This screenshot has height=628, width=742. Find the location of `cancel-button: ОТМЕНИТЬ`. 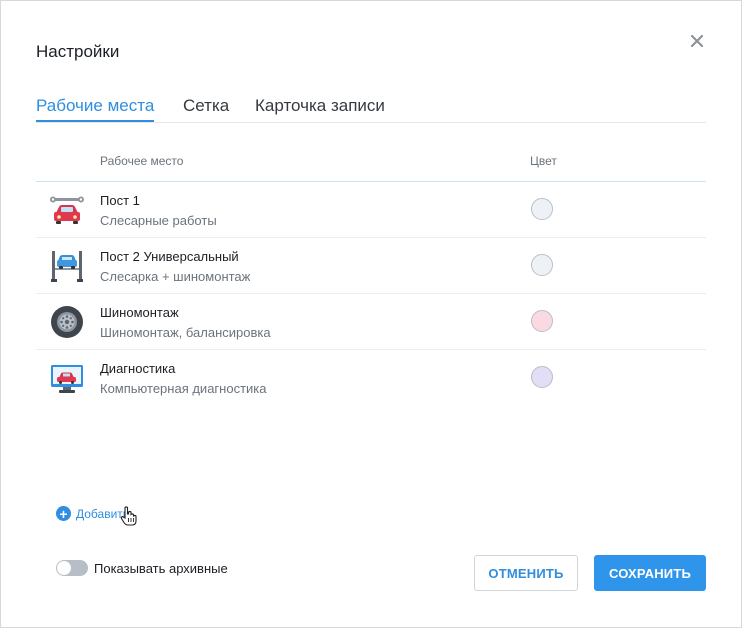

cancel-button: ОТМЕНИТЬ is located at coordinates (526, 573).